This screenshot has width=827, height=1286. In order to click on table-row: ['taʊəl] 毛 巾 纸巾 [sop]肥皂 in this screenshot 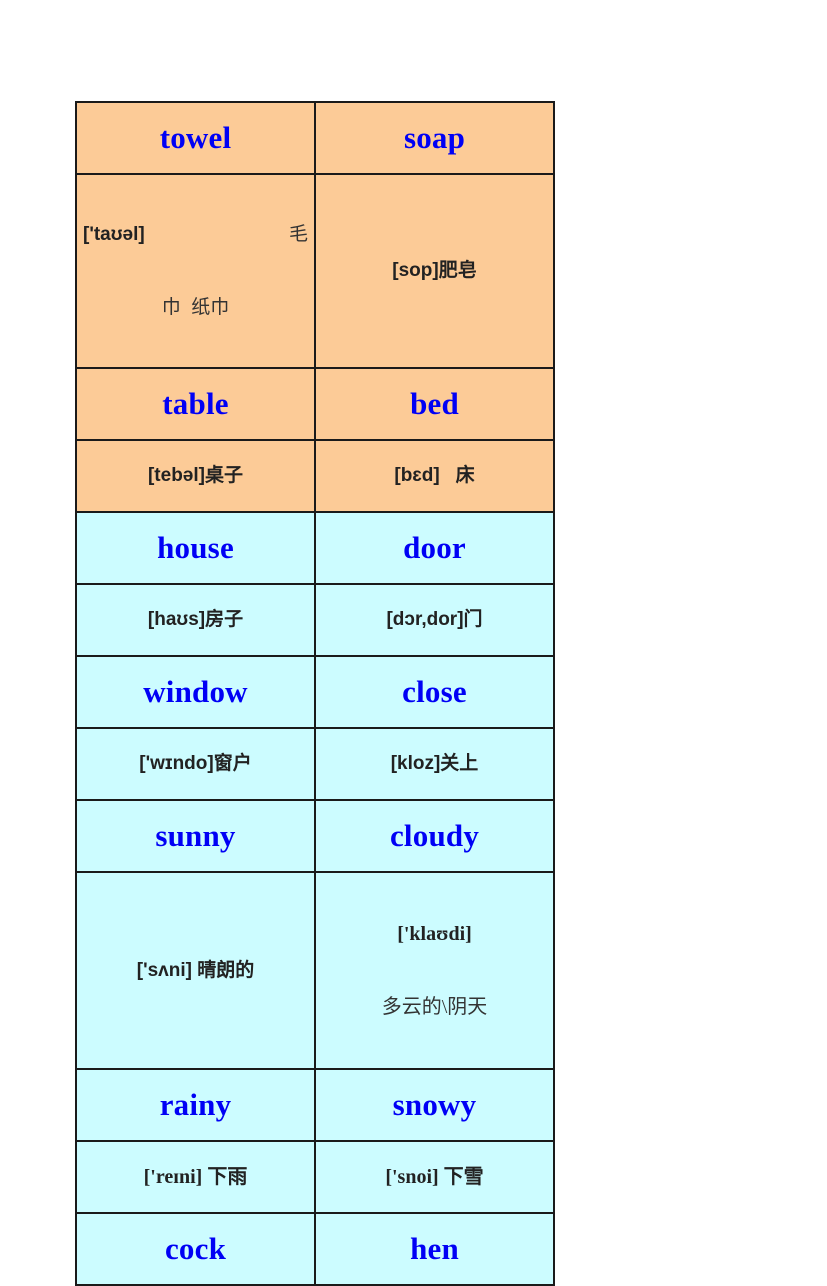, I will do `click(315, 271)`.